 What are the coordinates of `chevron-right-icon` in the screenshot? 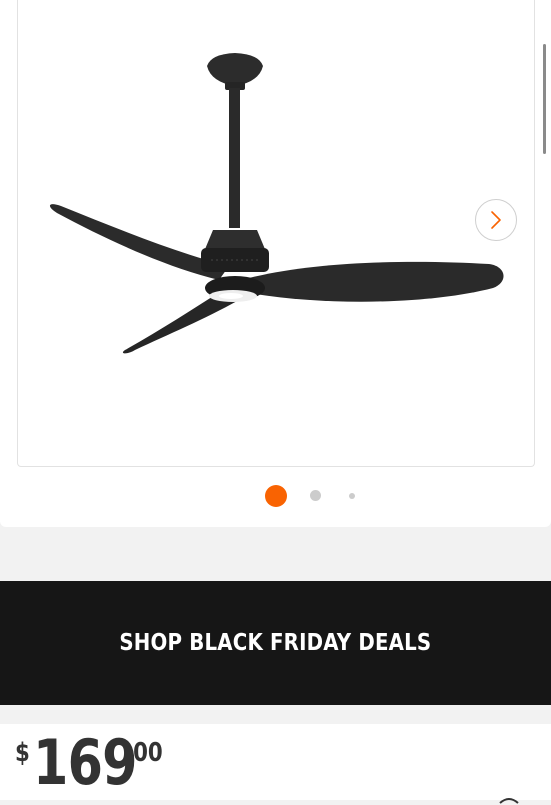 It's located at (496, 220).